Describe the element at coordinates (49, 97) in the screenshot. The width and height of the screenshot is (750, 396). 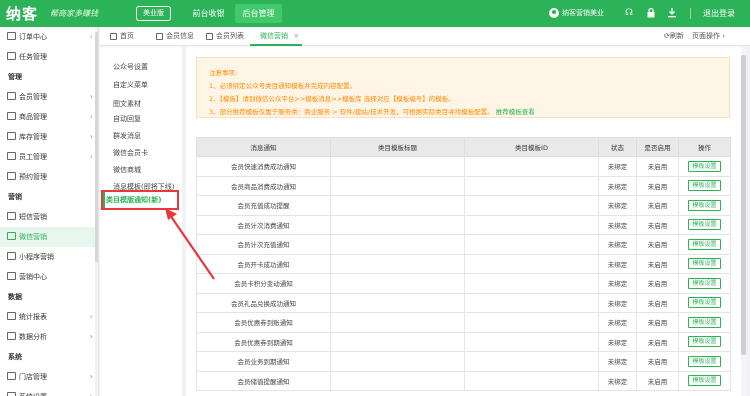
I see `sidebar-item: 会员管理 ›` at that location.